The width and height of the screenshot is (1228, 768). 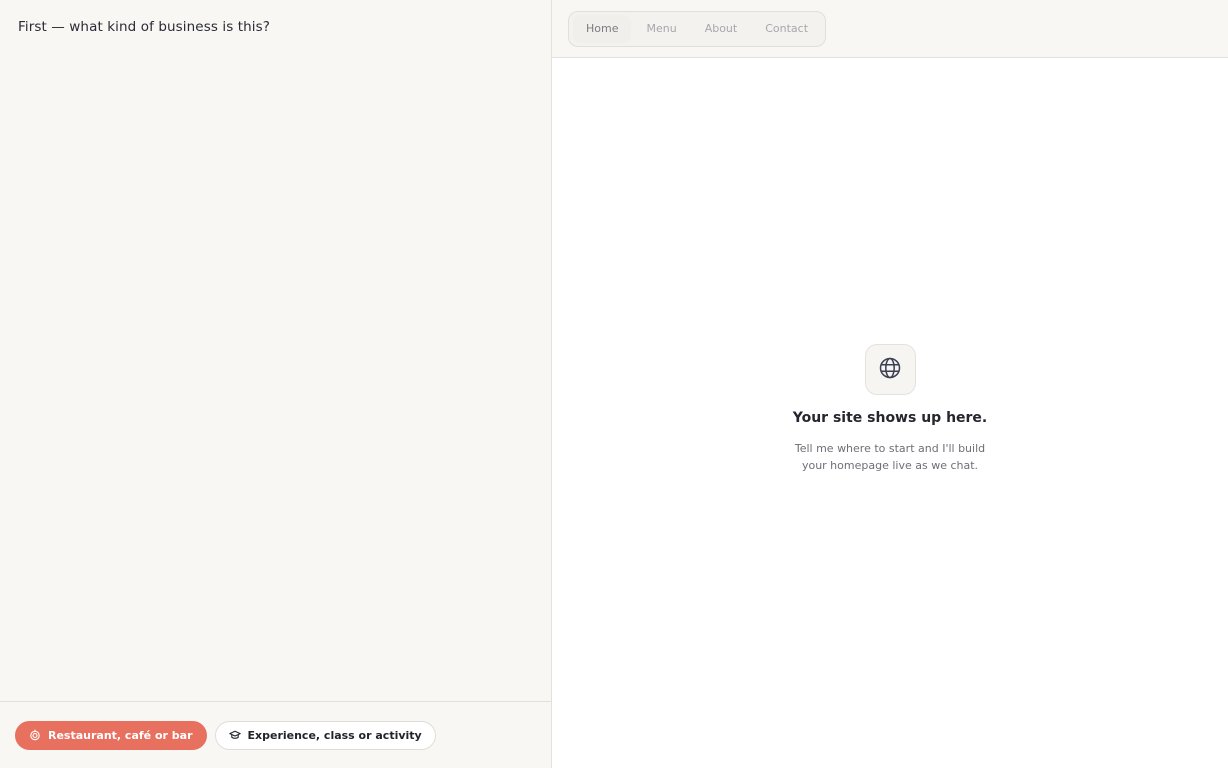 What do you see at coordinates (334, 735) in the screenshot?
I see `experience-option-label: Experience, class or activity` at bounding box center [334, 735].